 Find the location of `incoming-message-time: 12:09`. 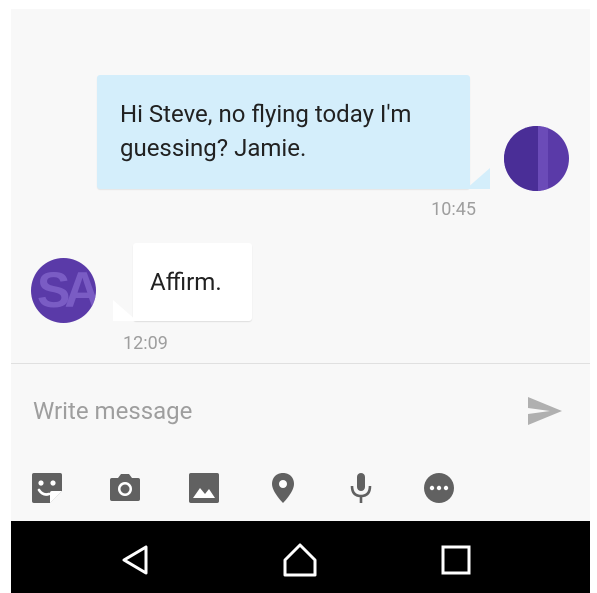

incoming-message-time: 12:09 is located at coordinates (145, 343).